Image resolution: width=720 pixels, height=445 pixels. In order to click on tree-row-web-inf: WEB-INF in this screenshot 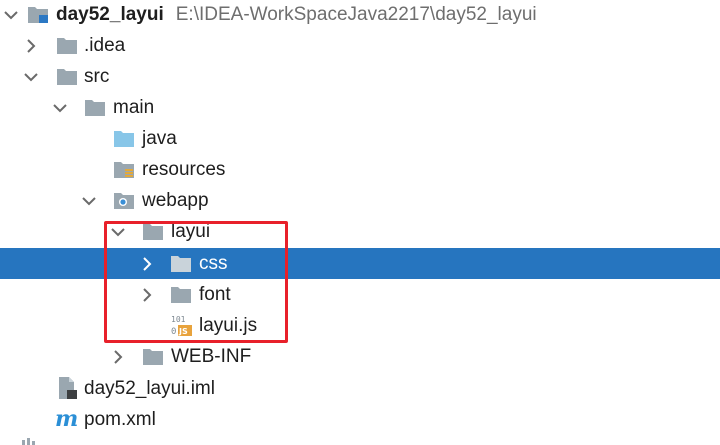, I will do `click(360, 356)`.